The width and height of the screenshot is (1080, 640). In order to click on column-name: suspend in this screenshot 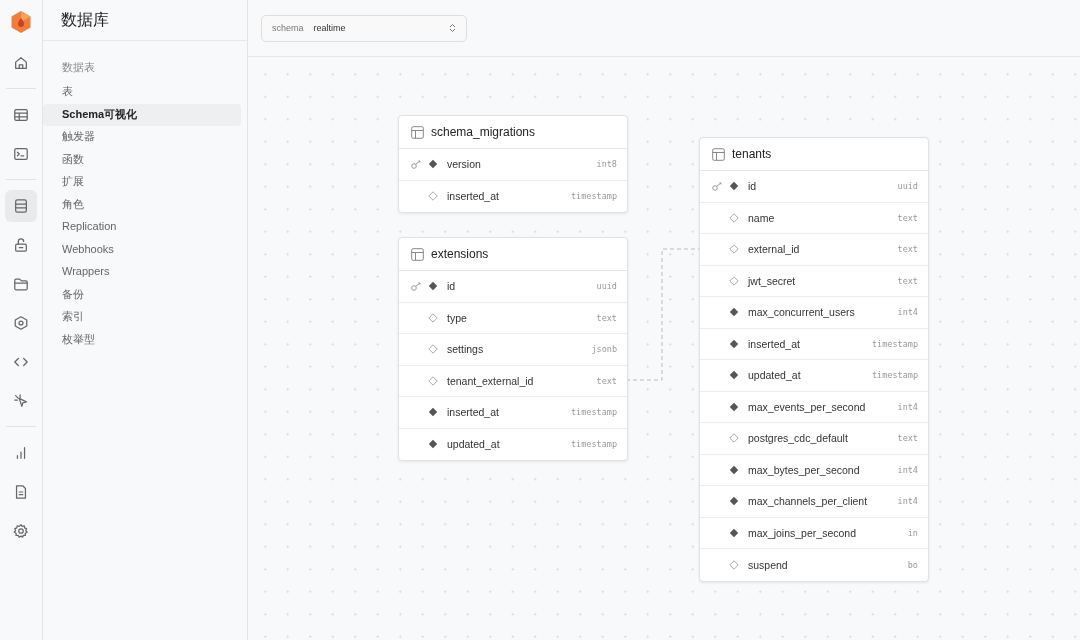, I will do `click(768, 564)`.